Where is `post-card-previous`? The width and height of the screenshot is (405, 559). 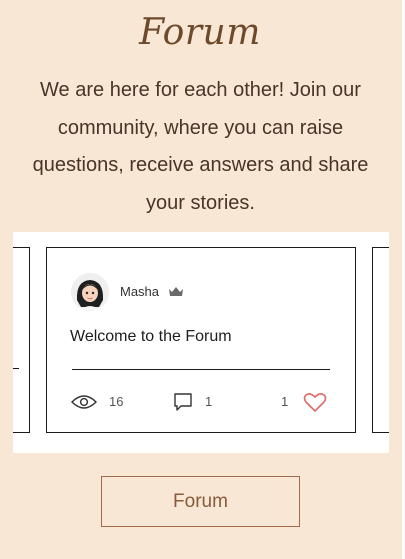 post-card-previous is located at coordinates (21, 340).